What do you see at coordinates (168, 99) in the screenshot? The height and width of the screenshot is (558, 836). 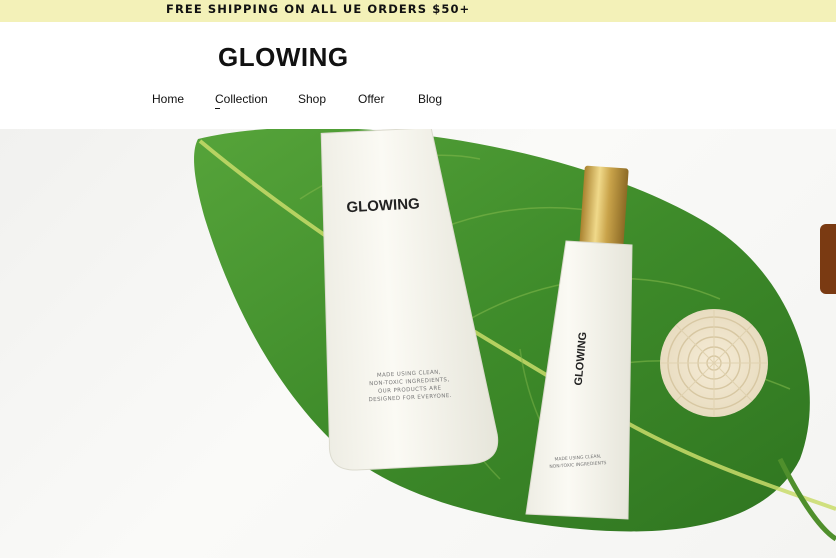 I see `nav-home: Home` at bounding box center [168, 99].